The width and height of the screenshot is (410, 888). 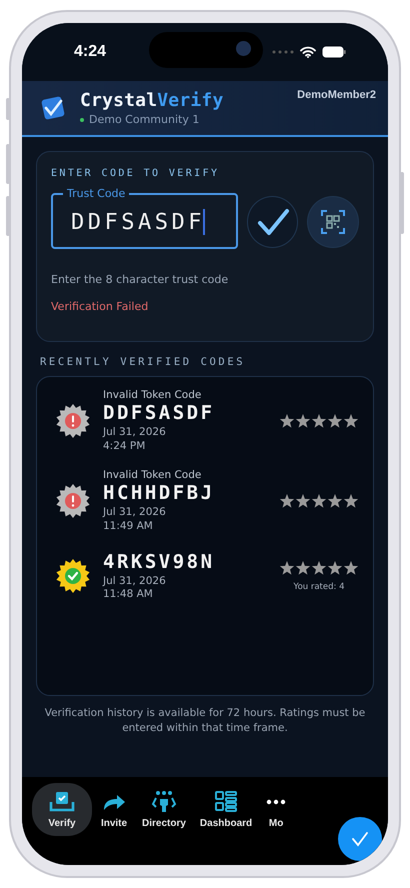 What do you see at coordinates (124, 447) in the screenshot?
I see `time-text: 4:24 PM` at bounding box center [124, 447].